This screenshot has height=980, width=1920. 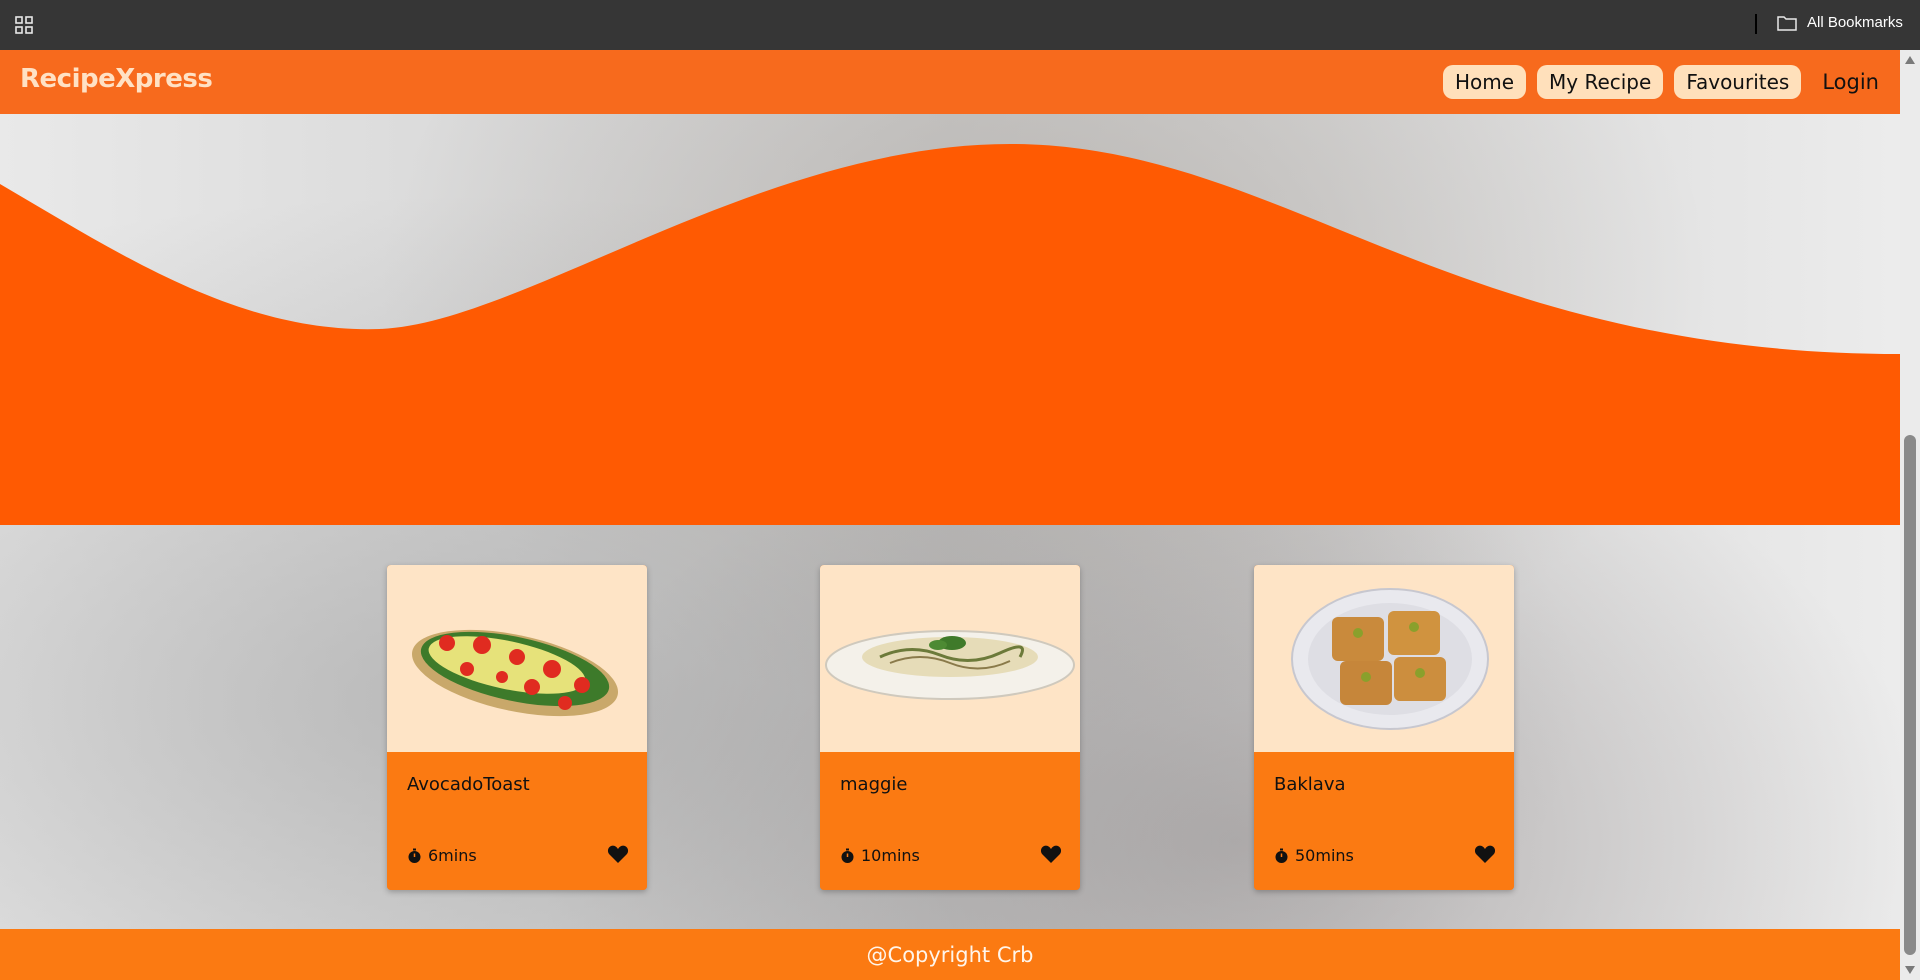 What do you see at coordinates (1910, 970) in the screenshot?
I see `scroll-down-arrow-icon` at bounding box center [1910, 970].